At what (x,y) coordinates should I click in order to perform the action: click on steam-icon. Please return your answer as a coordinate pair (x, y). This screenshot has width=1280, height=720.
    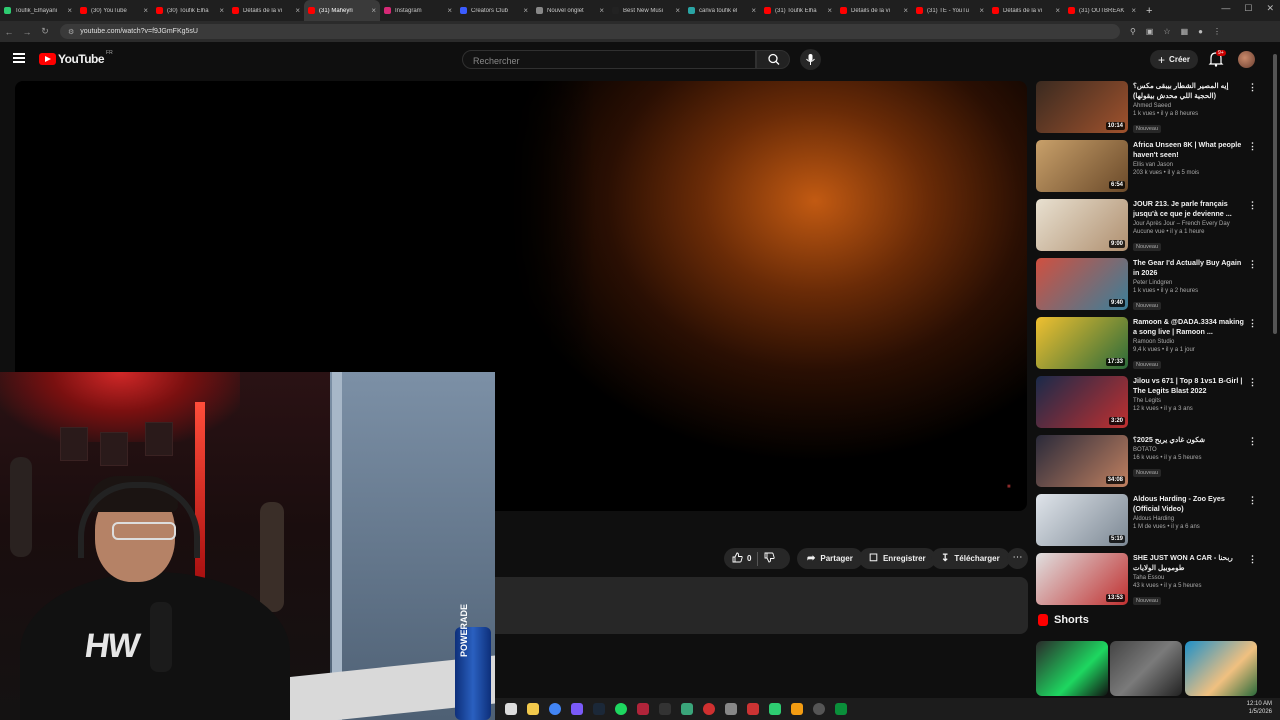
    Looking at the image, I should click on (599, 709).